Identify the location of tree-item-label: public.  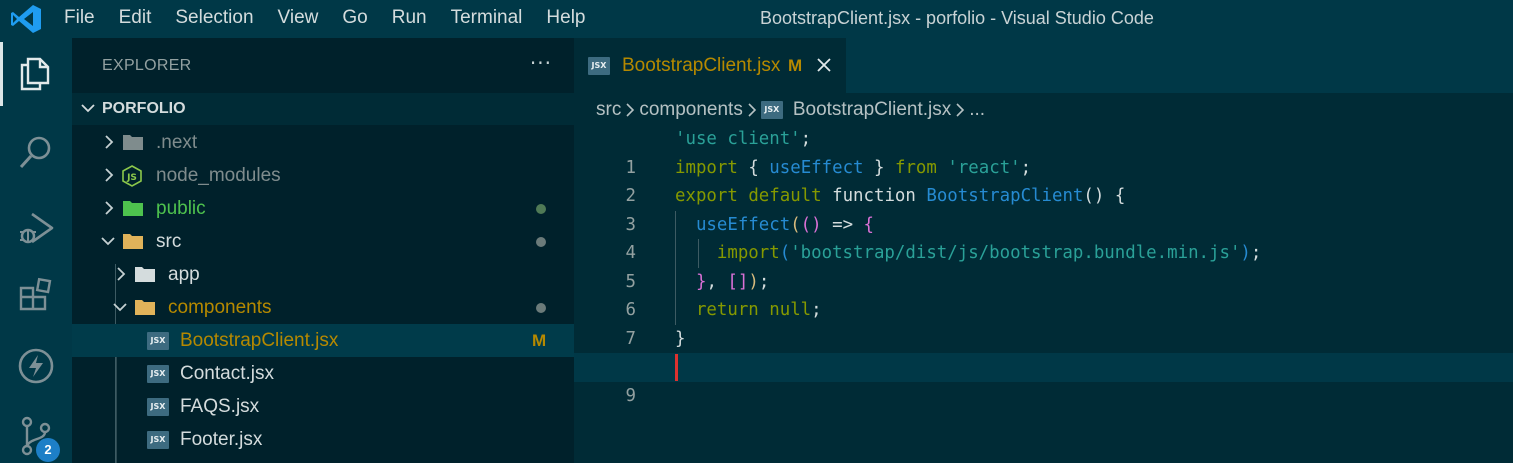
(181, 208).